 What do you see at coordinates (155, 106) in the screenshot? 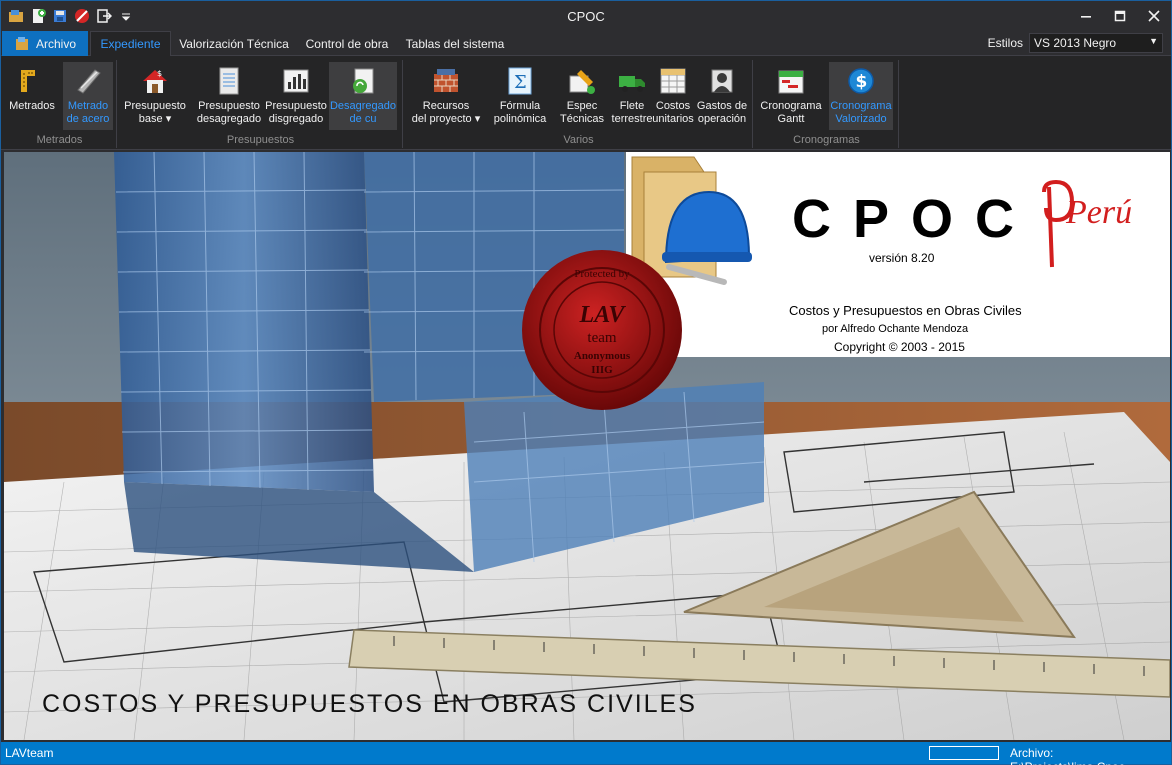
I see `presupuesto-base-label-1: Presupuesto` at bounding box center [155, 106].